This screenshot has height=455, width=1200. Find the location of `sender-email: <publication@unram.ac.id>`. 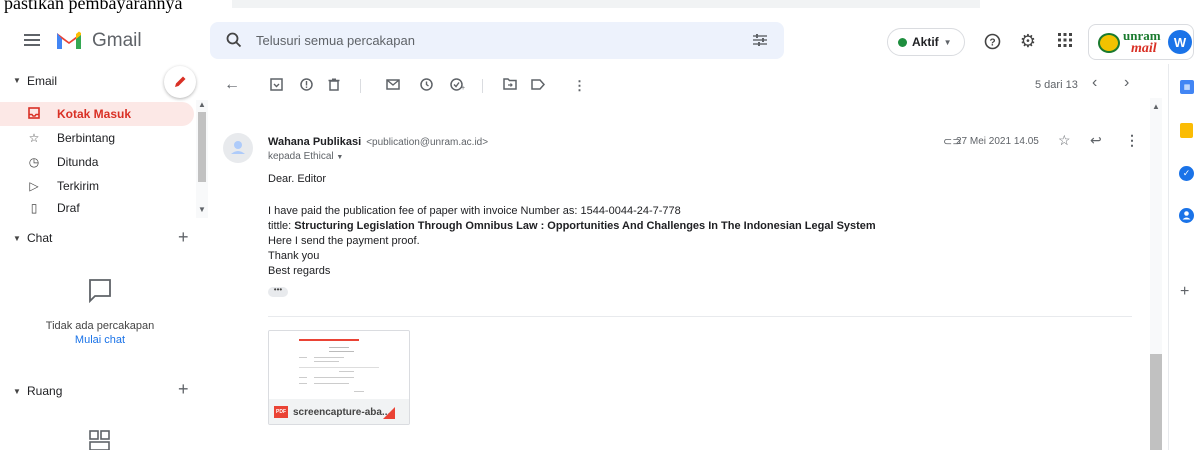

sender-email: <publication@unram.ac.id> is located at coordinates (427, 142).